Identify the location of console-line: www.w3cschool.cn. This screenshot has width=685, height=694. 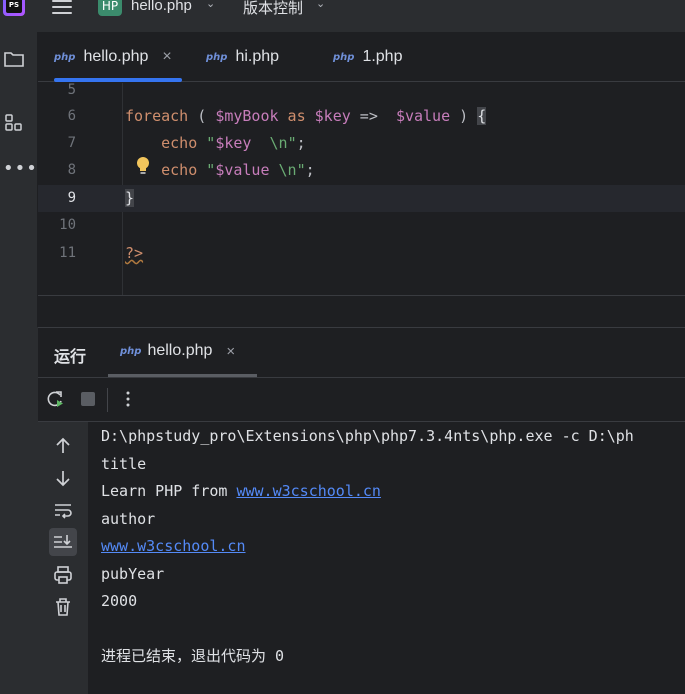
(173, 546).